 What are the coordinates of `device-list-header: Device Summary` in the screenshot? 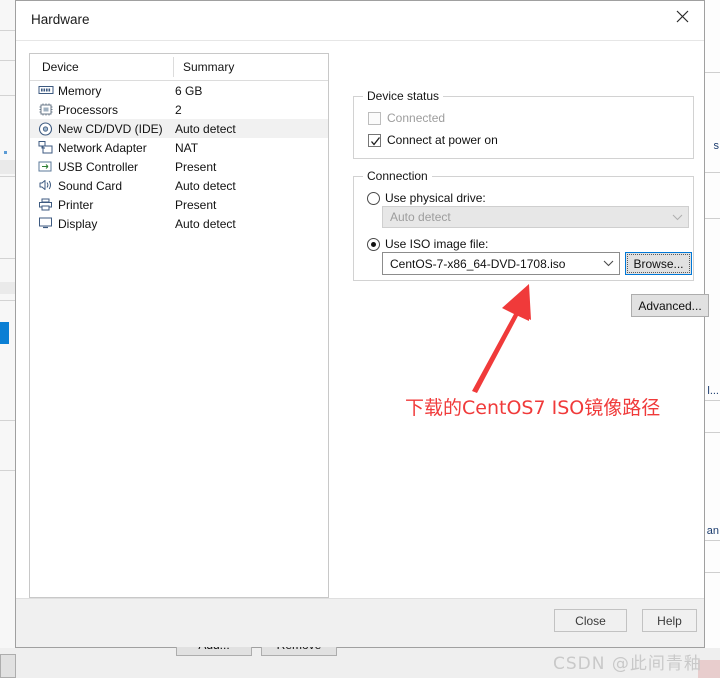 It's located at (179, 67).